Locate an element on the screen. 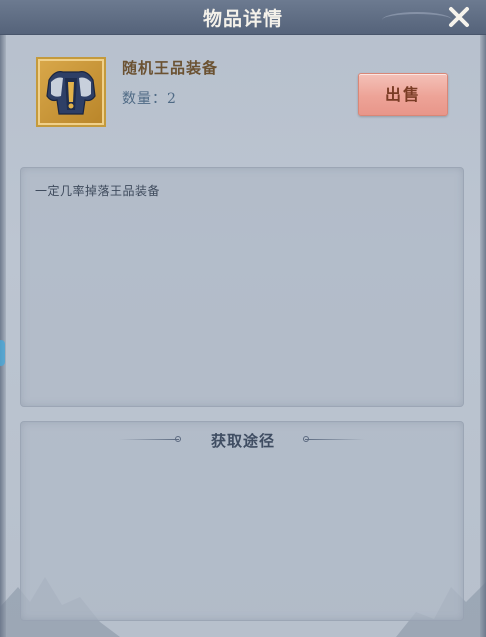 This screenshot has width=486, height=637. sell-button: 出售 is located at coordinates (403, 94).